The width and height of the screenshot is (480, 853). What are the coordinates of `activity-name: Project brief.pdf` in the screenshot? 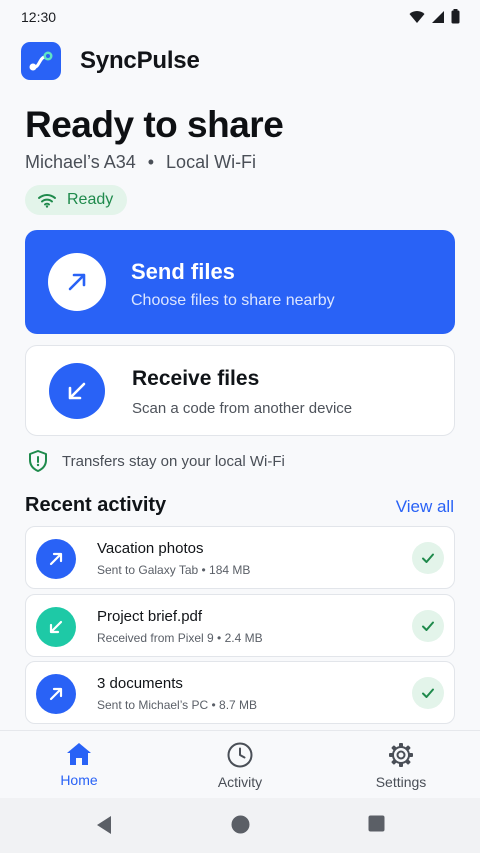 It's located at (150, 616).